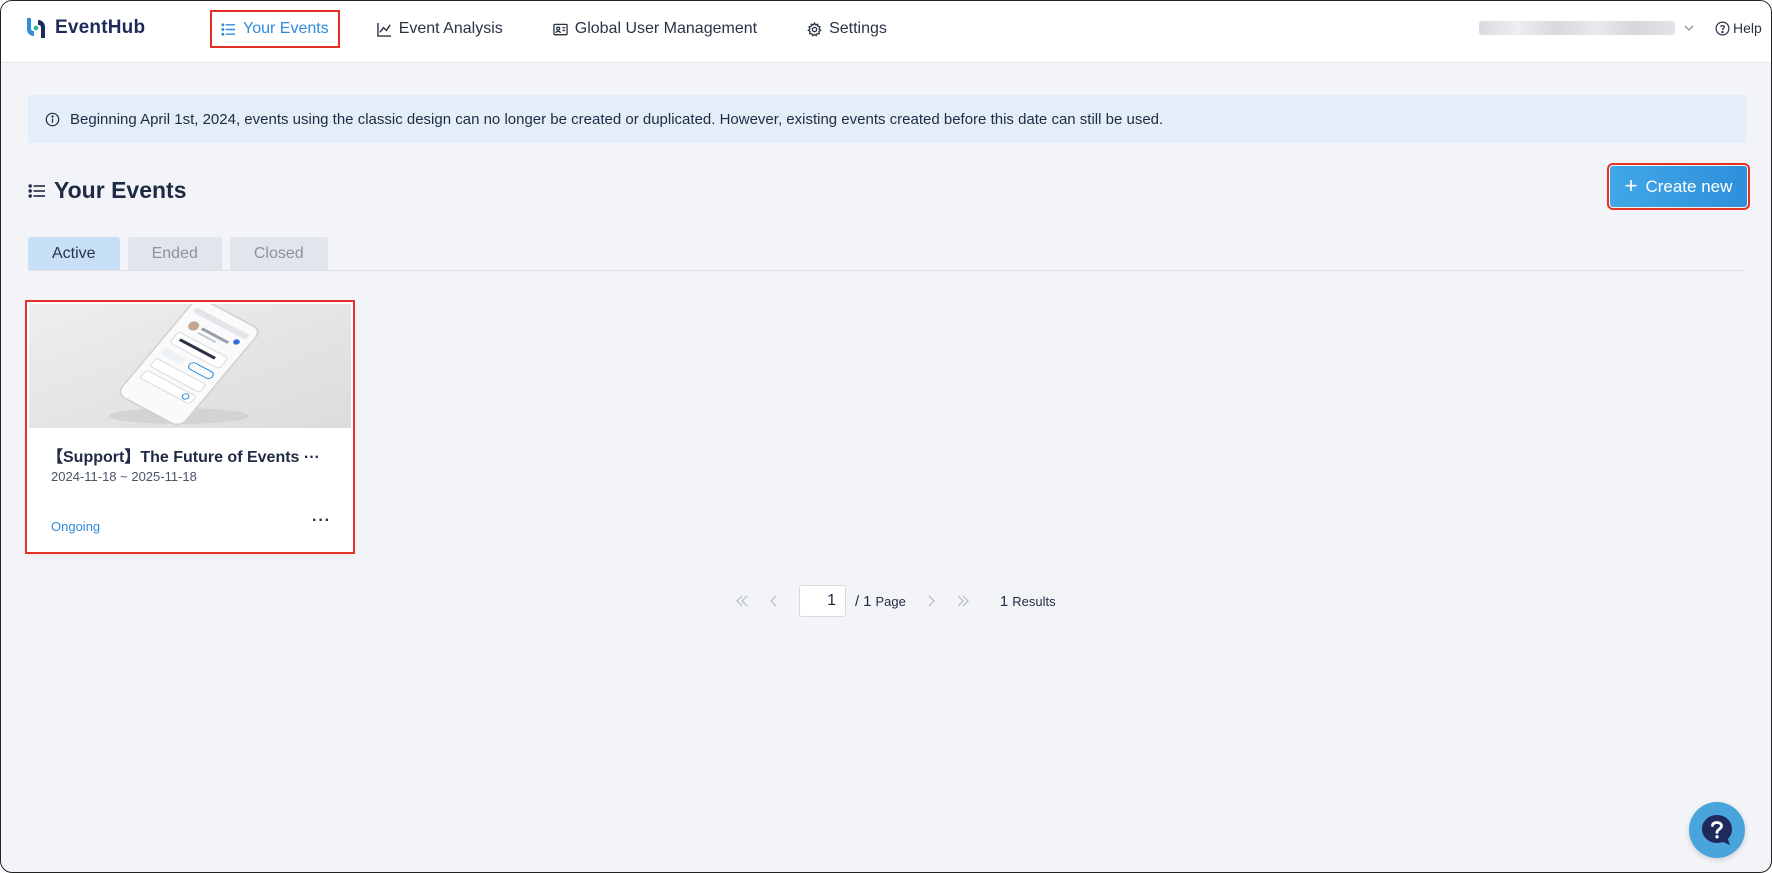 The image size is (1772, 873). What do you see at coordinates (814, 29) in the screenshot?
I see `gear-icon` at bounding box center [814, 29].